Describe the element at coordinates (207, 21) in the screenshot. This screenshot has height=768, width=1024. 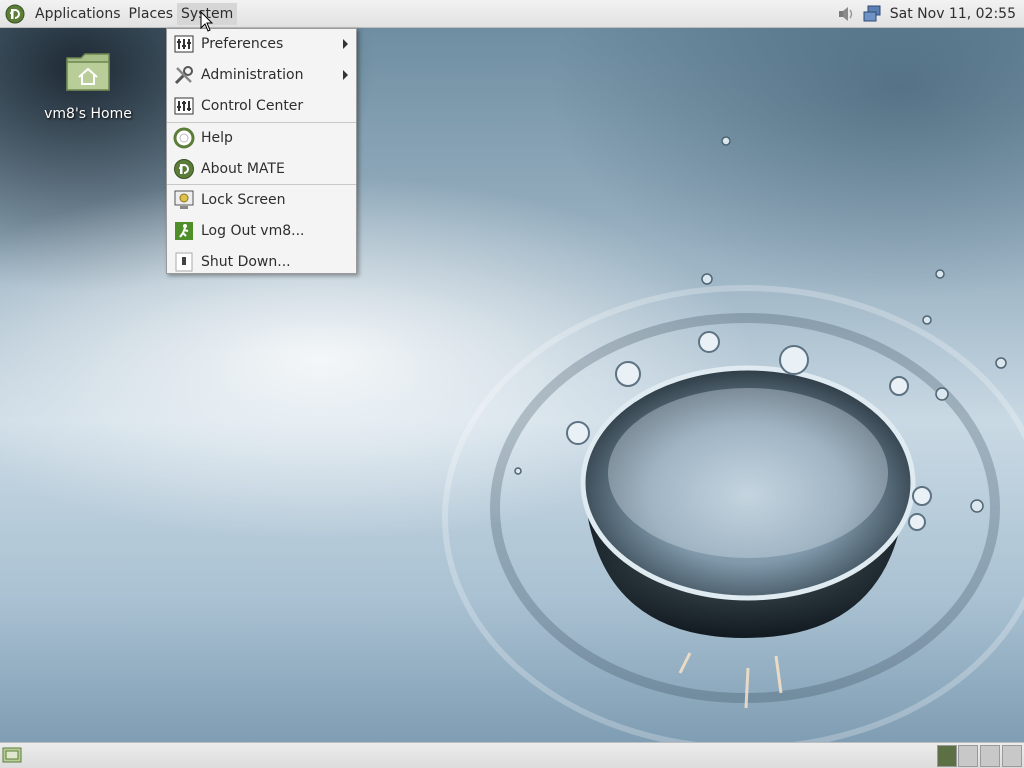
I see `mouse-cursor` at that location.